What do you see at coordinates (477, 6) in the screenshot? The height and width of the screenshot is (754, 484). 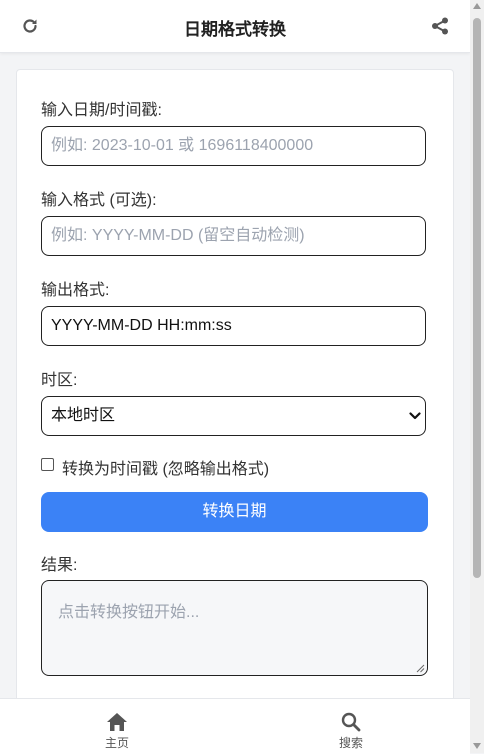 I see `scroll-up-arrow-icon` at bounding box center [477, 6].